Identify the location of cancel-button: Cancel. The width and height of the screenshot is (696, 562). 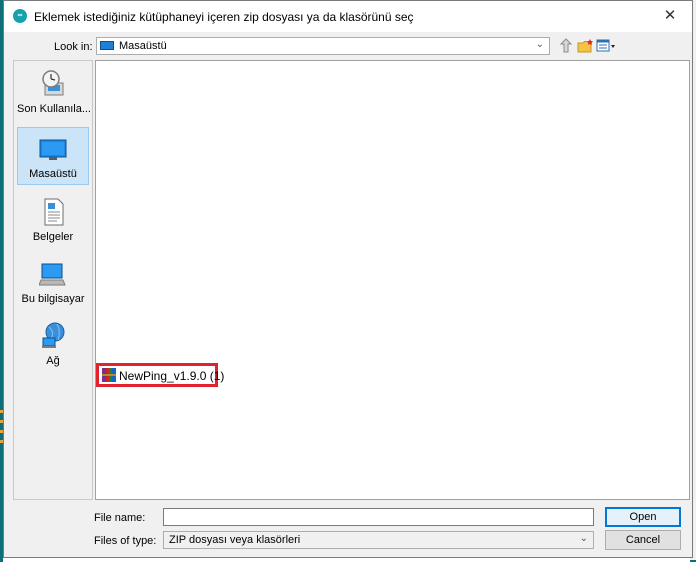
(643, 540).